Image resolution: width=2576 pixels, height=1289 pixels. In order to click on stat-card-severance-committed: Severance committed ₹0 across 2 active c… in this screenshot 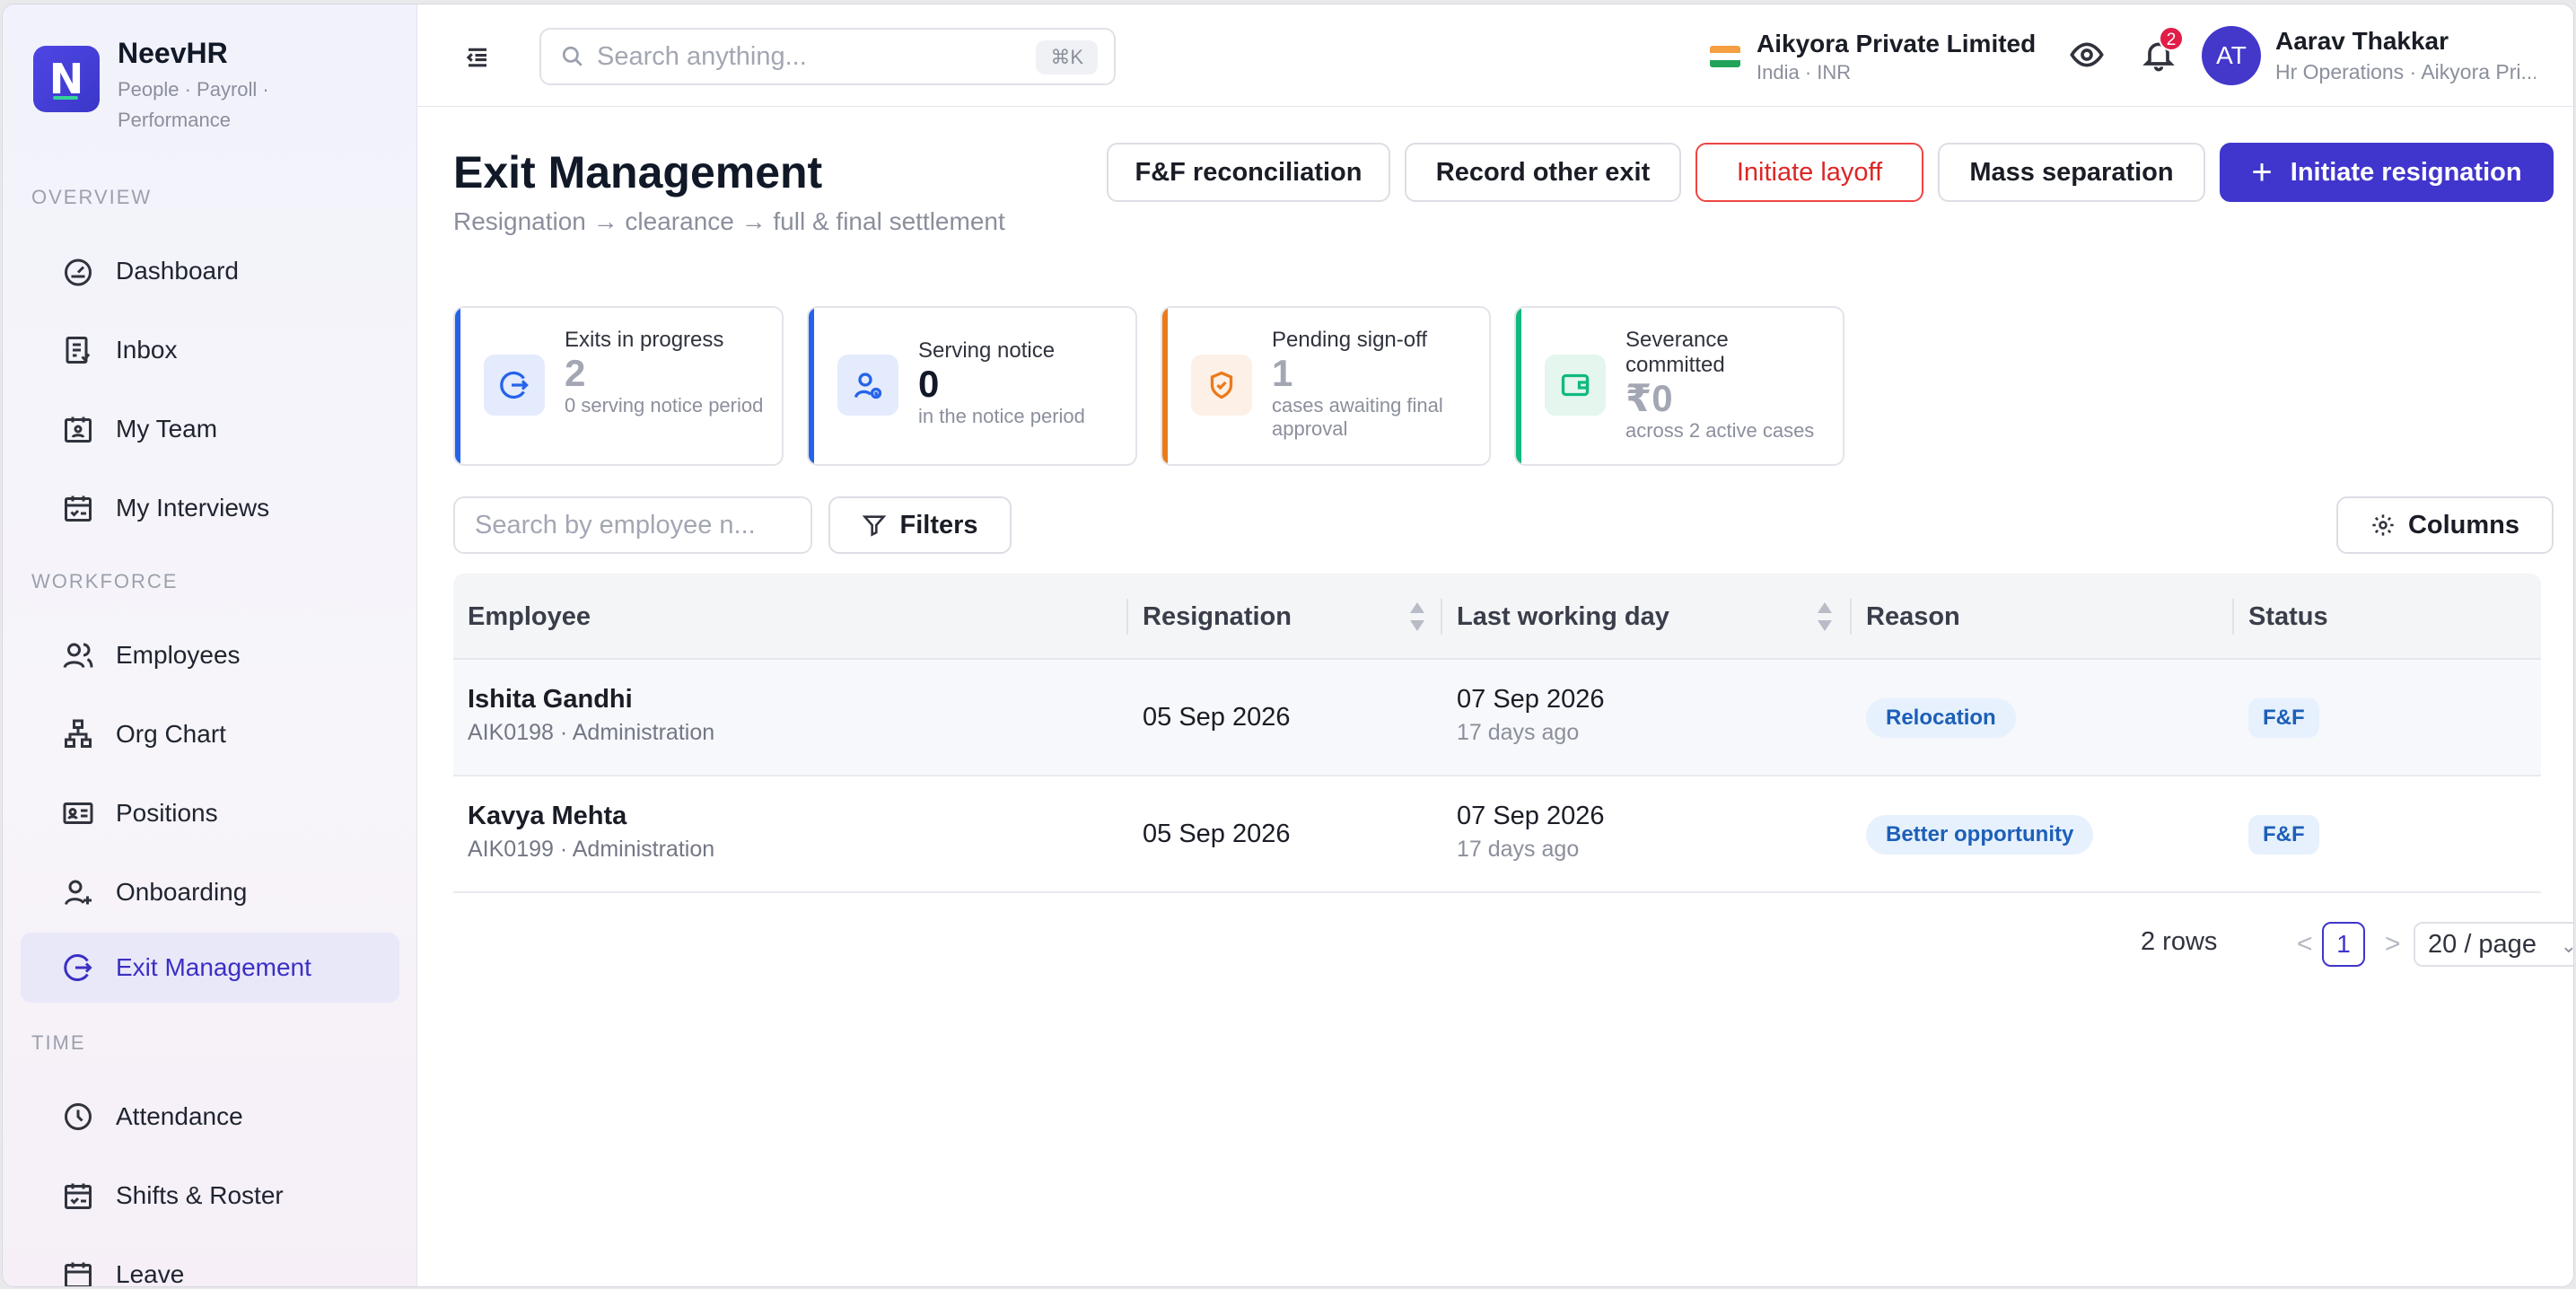, I will do `click(1679, 386)`.